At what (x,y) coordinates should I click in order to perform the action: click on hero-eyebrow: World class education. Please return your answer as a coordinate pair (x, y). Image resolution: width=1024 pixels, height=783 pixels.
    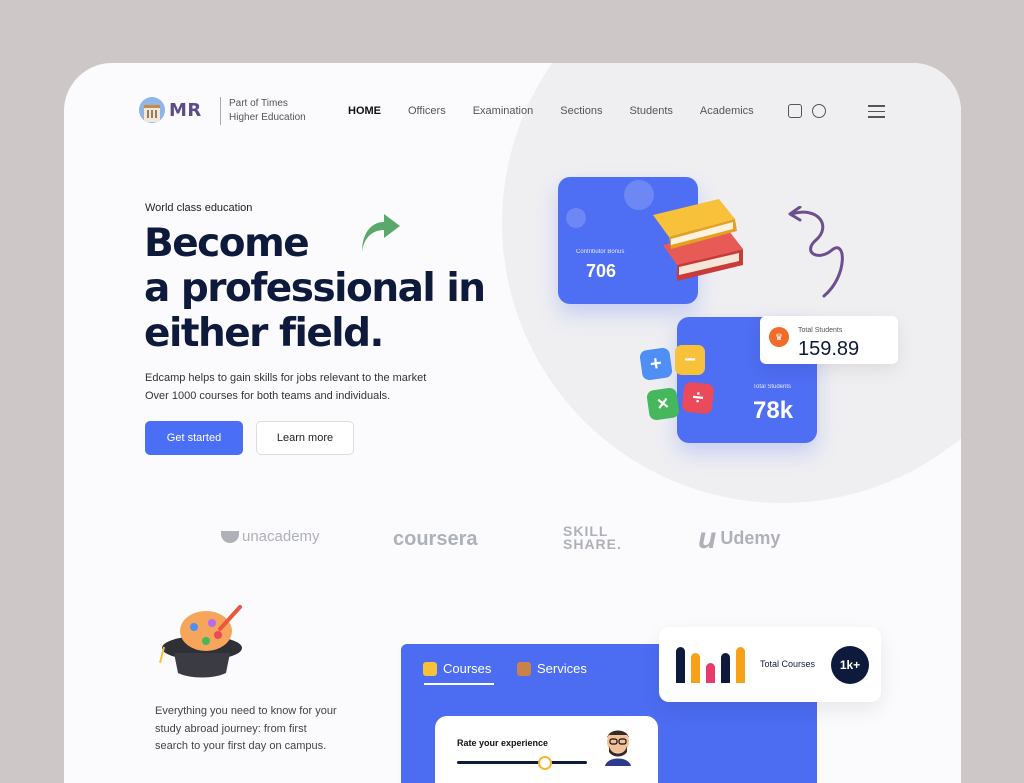
    Looking at the image, I should click on (199, 208).